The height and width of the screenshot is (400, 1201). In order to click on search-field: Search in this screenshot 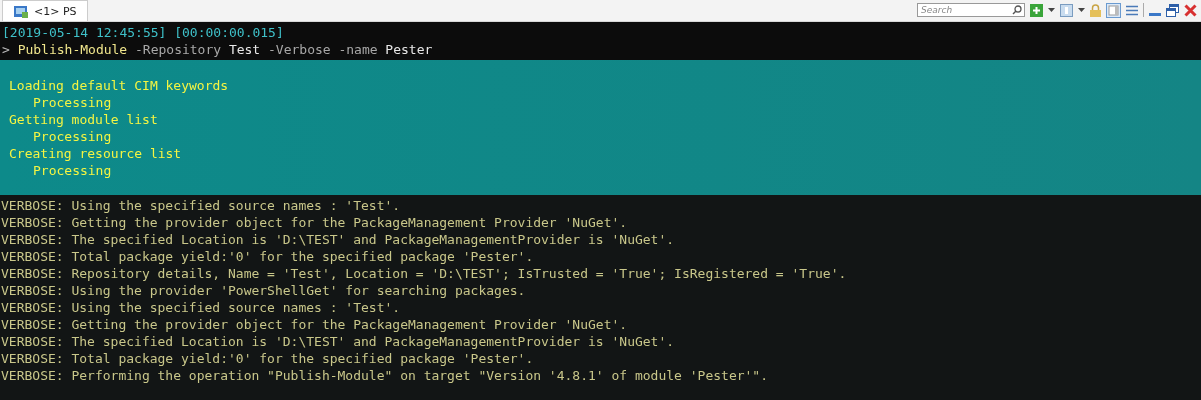, I will do `click(971, 10)`.